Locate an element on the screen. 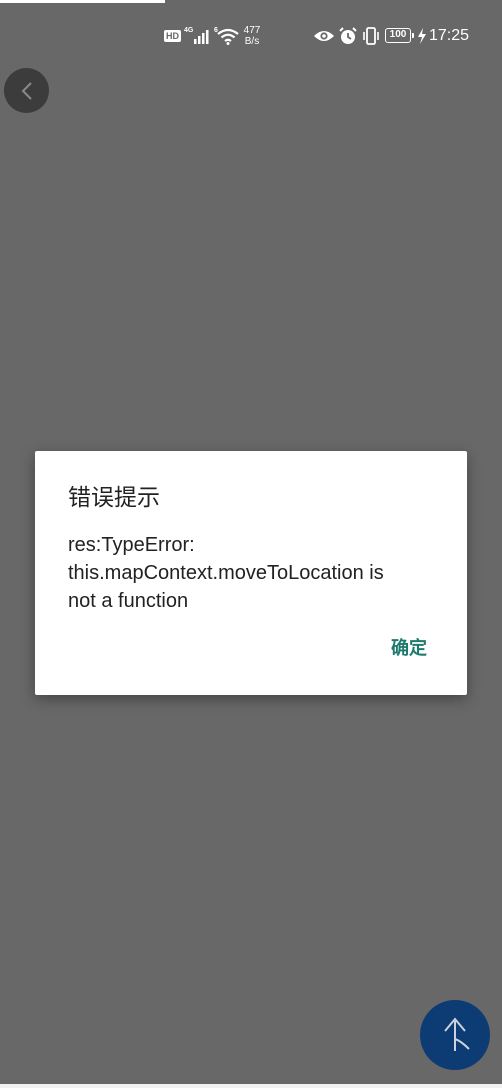 This screenshot has height=1088, width=502. back-button is located at coordinates (26, 90).